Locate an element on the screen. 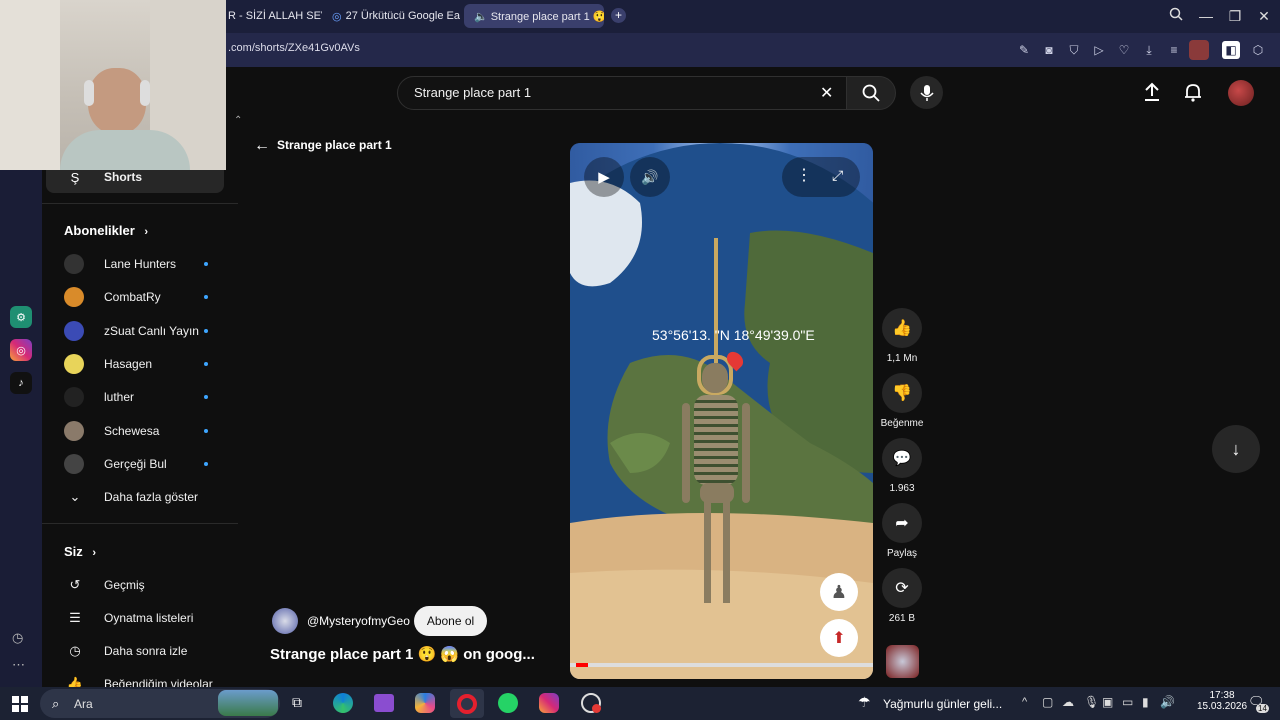 The image size is (1280, 720). volume-tray-icon: 🔊 is located at coordinates (1167, 702).